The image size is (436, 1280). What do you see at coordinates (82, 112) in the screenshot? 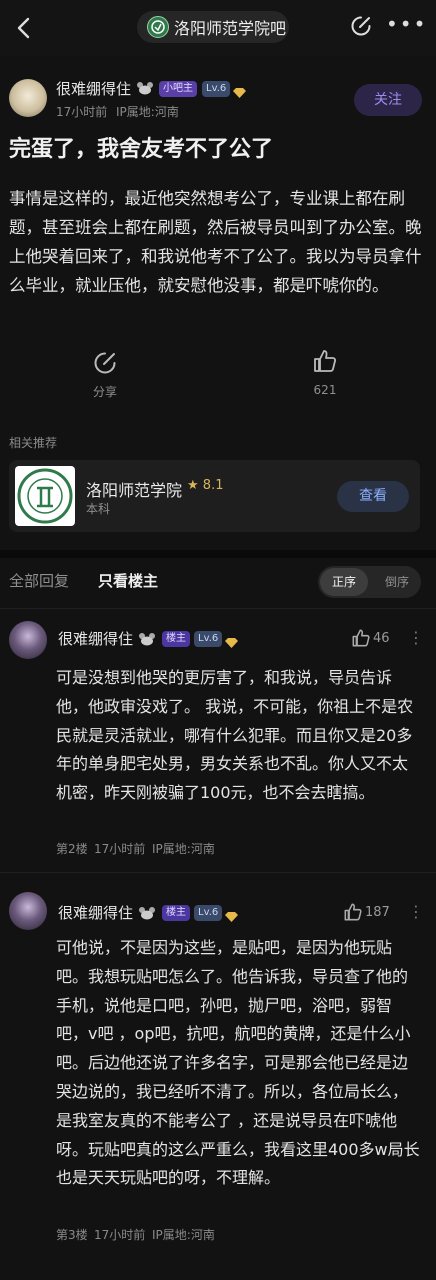
I see `post-time: 17小时前` at bounding box center [82, 112].